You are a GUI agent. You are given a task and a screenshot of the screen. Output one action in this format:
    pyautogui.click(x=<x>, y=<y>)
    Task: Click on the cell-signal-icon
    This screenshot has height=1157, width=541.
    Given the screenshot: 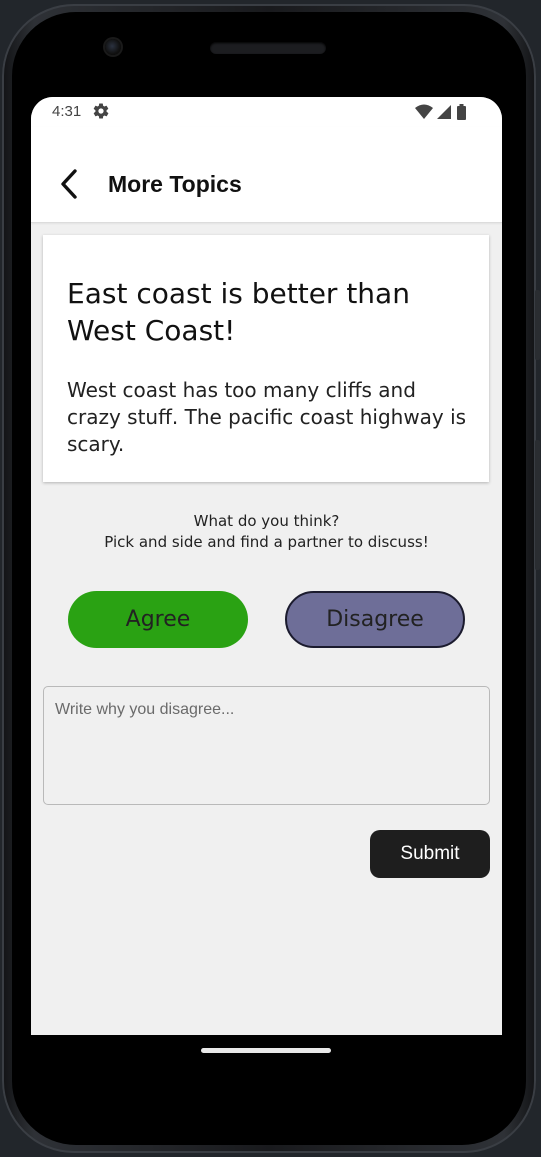 What is the action you would take?
    pyautogui.click(x=444, y=112)
    